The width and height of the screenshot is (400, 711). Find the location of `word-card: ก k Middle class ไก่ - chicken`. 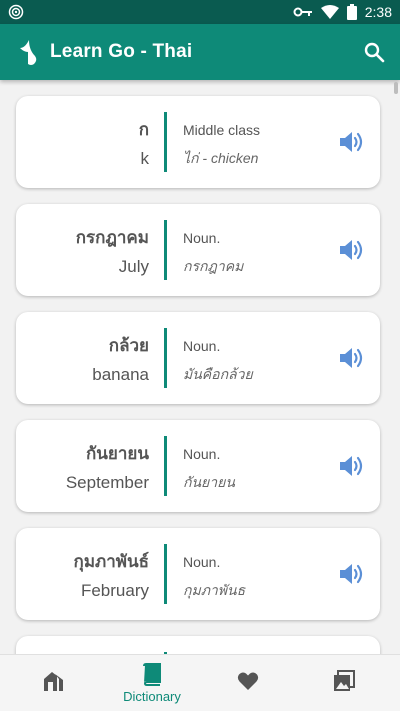

word-card: ก k Middle class ไก่ - chicken is located at coordinates (198, 142).